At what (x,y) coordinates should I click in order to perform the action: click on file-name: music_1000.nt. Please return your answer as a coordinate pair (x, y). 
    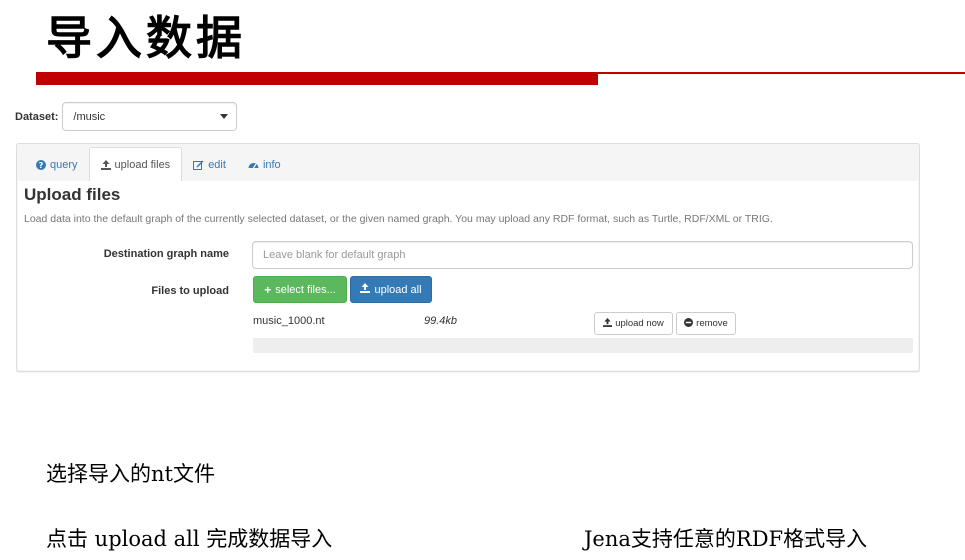
    Looking at the image, I should click on (289, 321).